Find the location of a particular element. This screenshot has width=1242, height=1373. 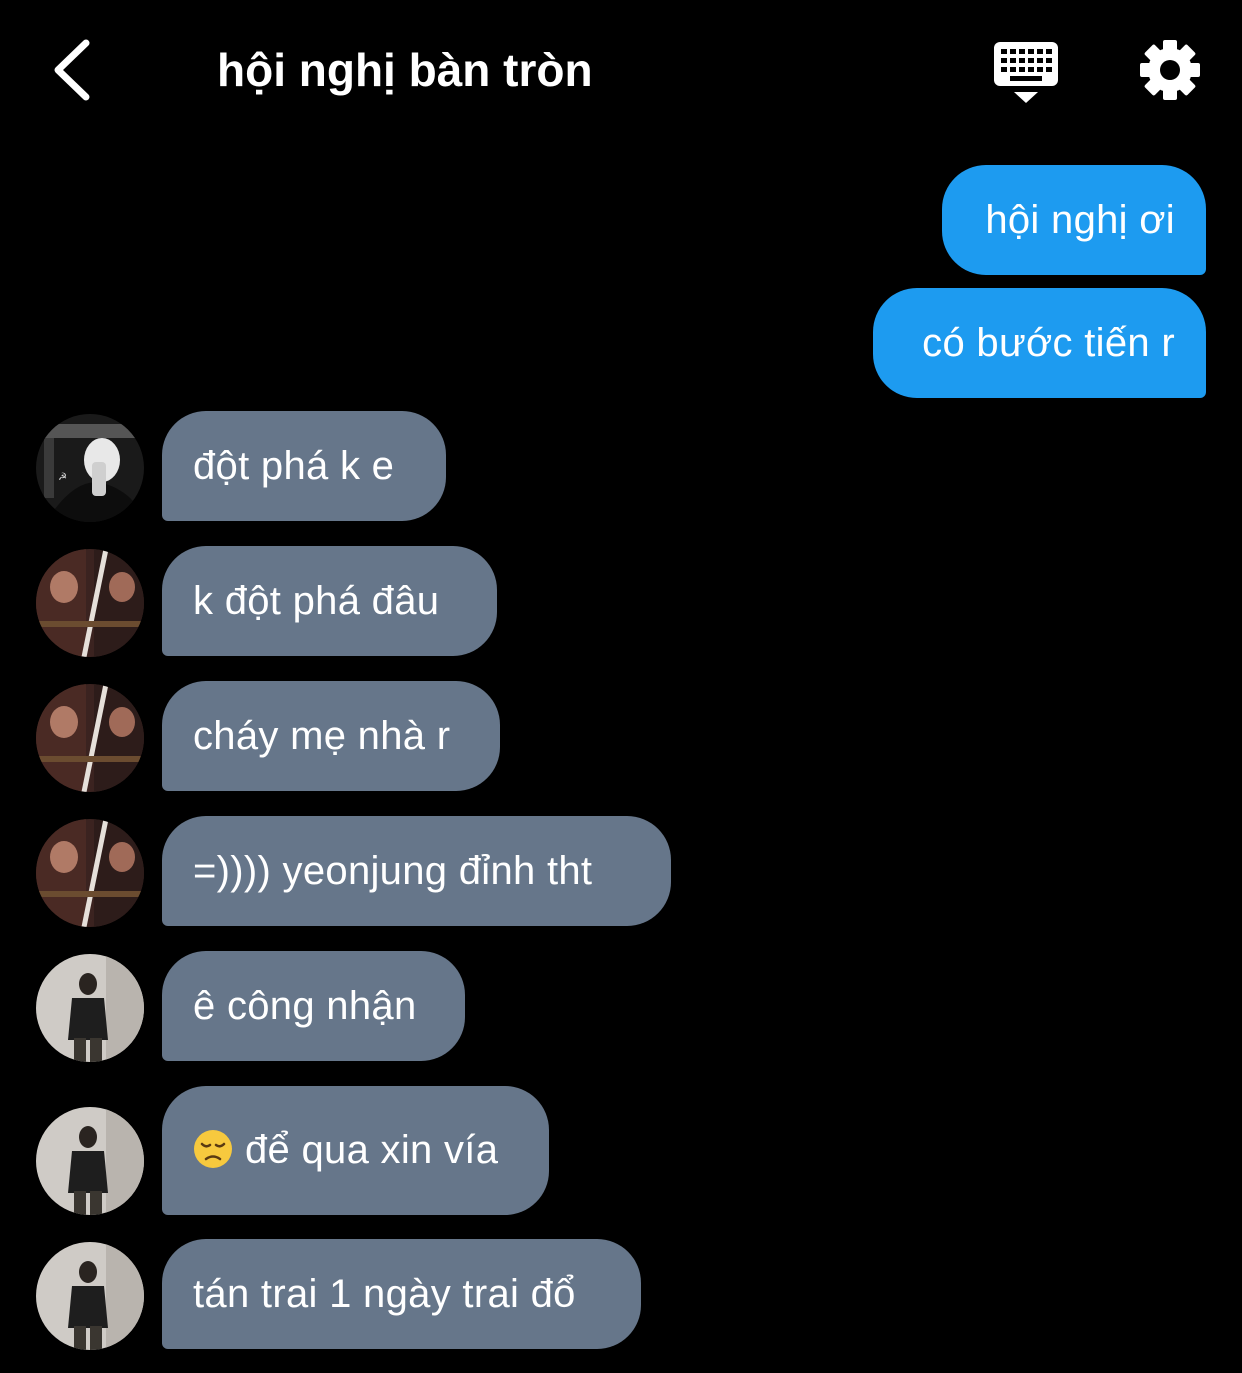

incoming-message: tán trai 1 ngày trai đổ is located at coordinates (401, 1294).